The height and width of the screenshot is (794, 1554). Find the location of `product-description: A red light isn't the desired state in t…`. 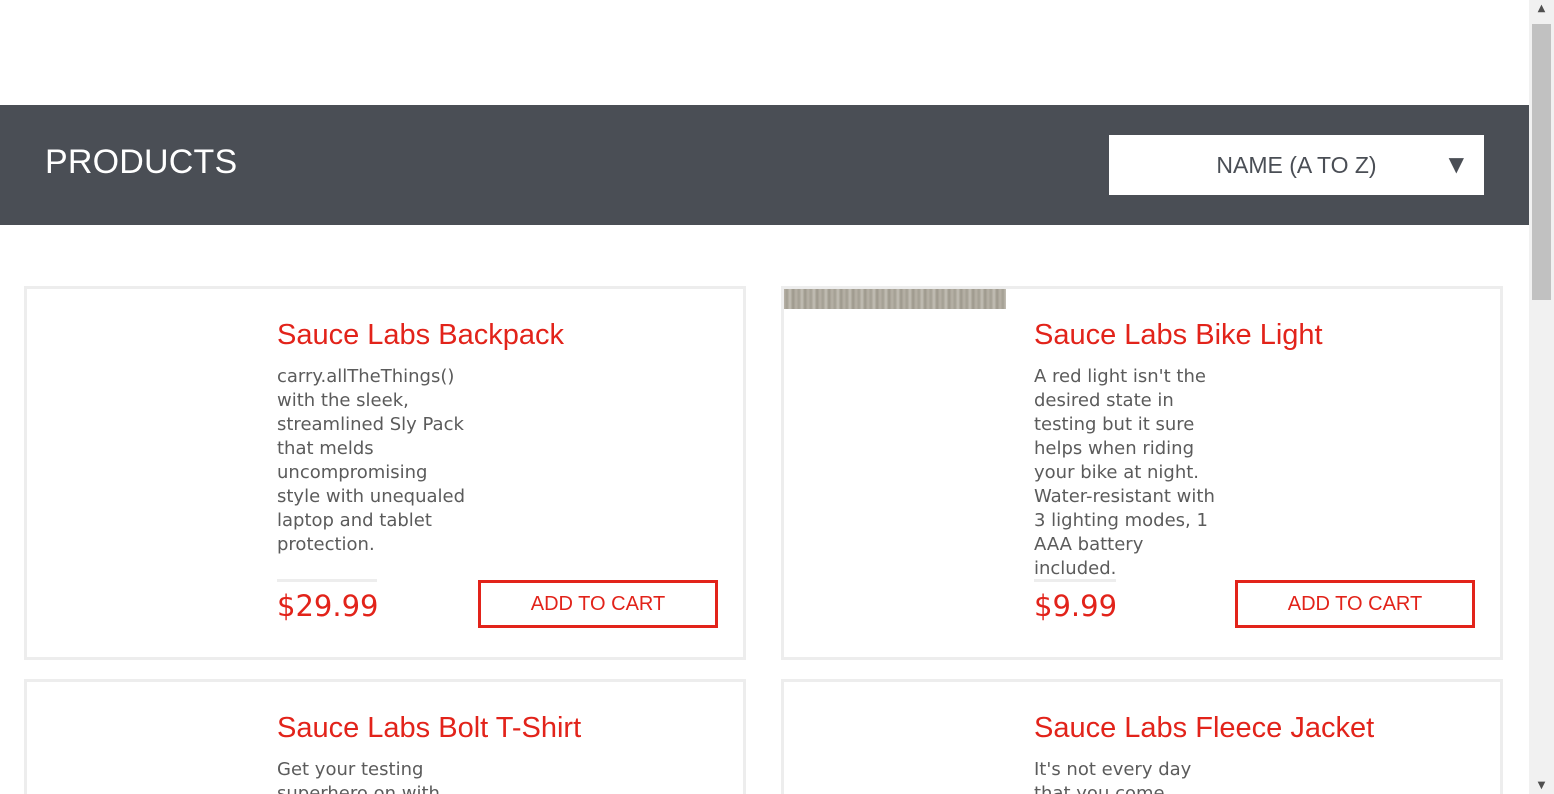

product-description: A red light isn't the desired state in t… is located at coordinates (1124, 472).